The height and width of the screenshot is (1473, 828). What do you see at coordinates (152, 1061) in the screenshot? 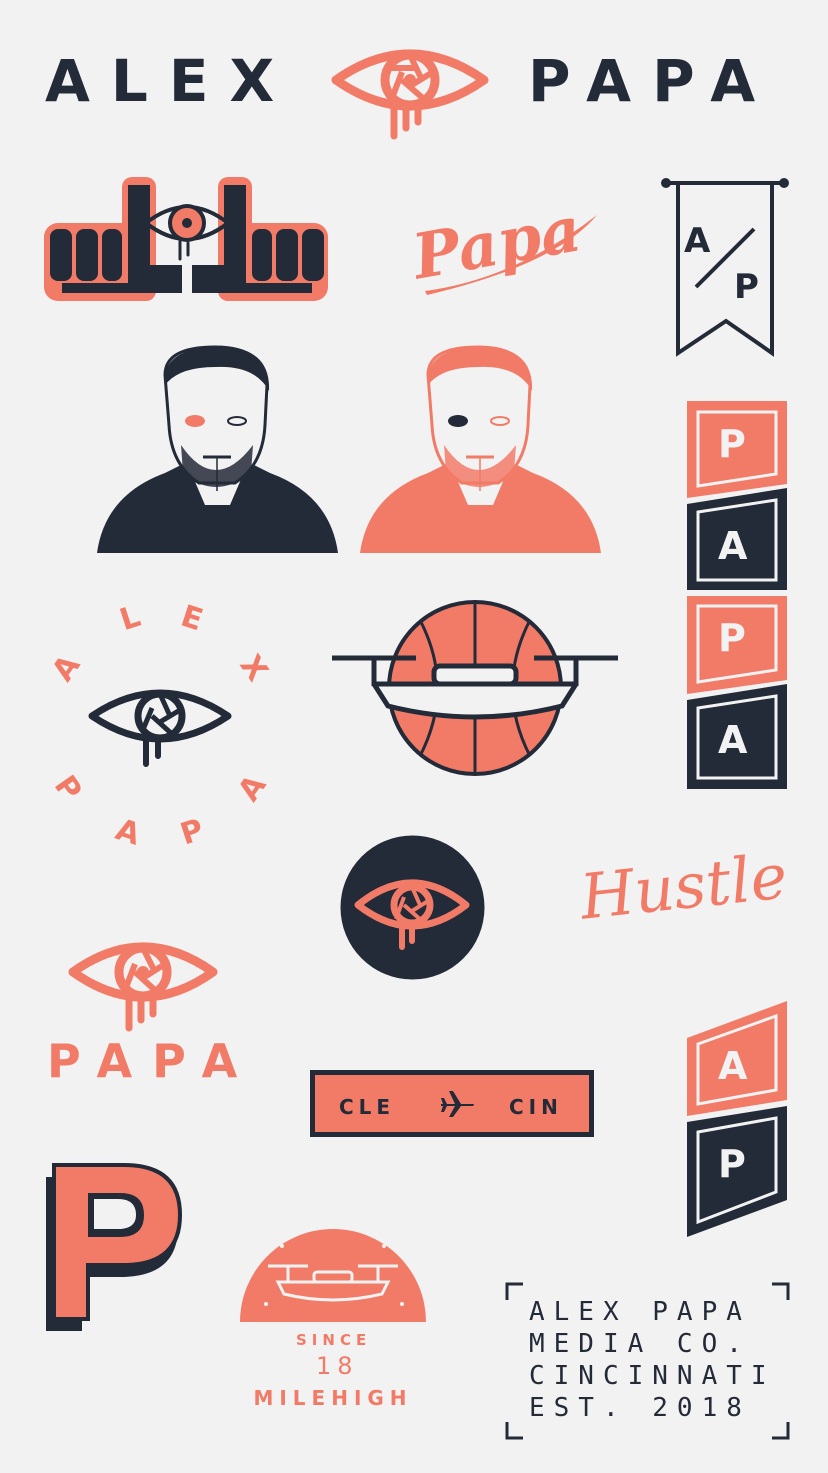
I see `papa-logo-word: PAPA` at bounding box center [152, 1061].